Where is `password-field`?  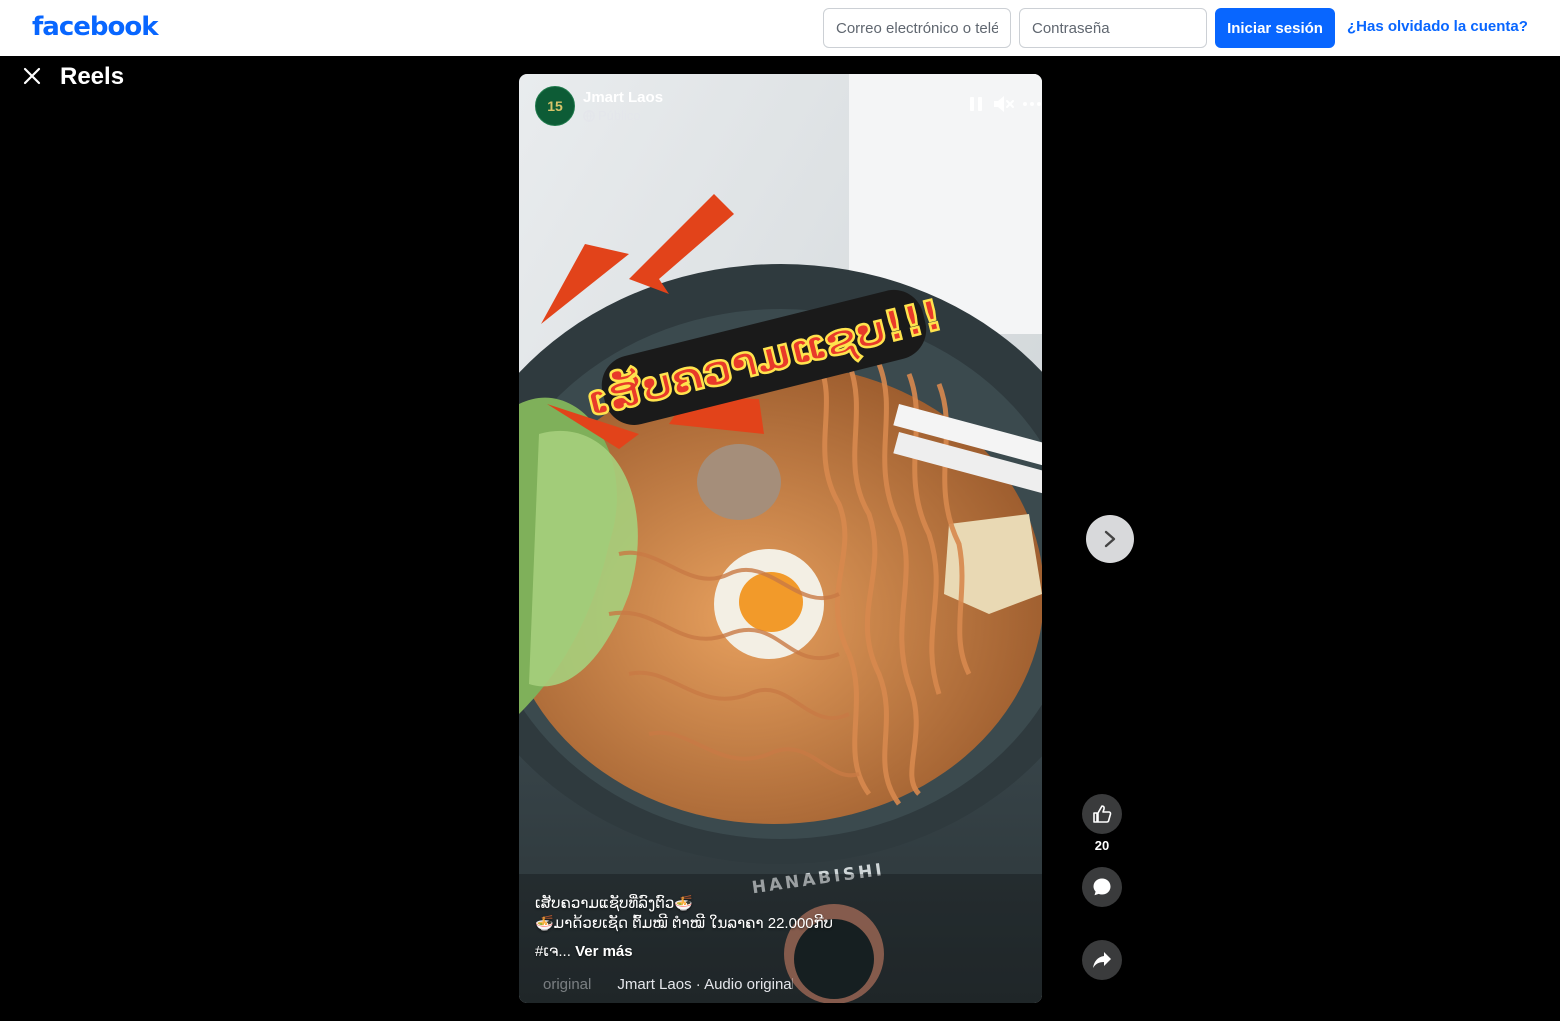
password-field is located at coordinates (1113, 28).